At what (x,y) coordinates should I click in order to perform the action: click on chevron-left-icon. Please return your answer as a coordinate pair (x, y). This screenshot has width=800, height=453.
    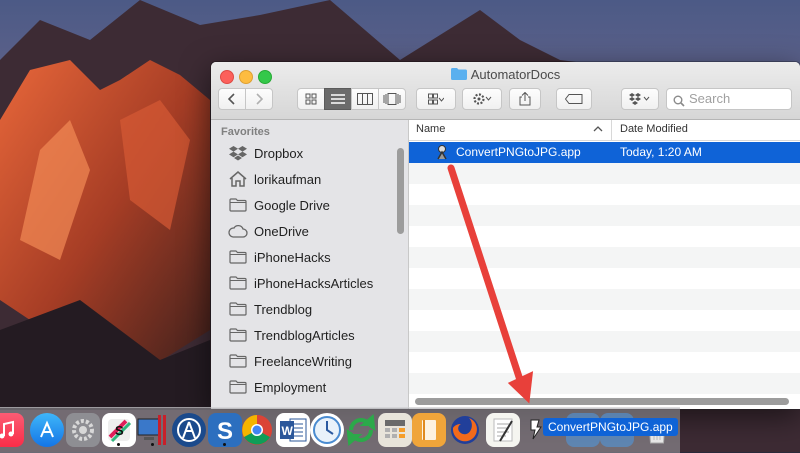
    Looking at the image, I should click on (231, 99).